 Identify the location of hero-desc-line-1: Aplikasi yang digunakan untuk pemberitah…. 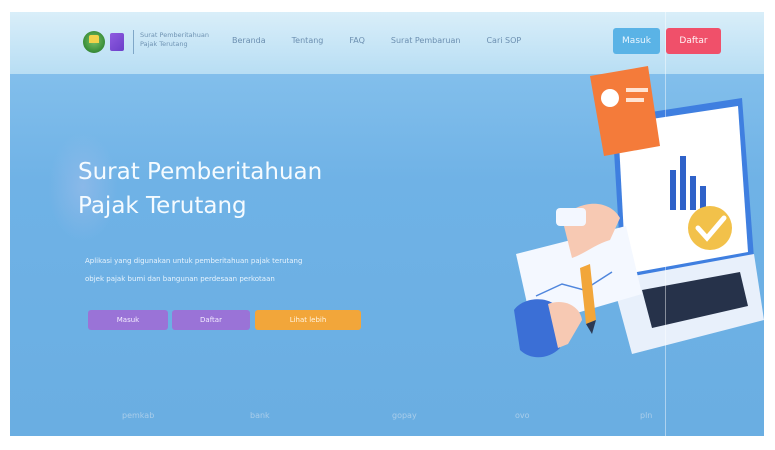
(194, 261).